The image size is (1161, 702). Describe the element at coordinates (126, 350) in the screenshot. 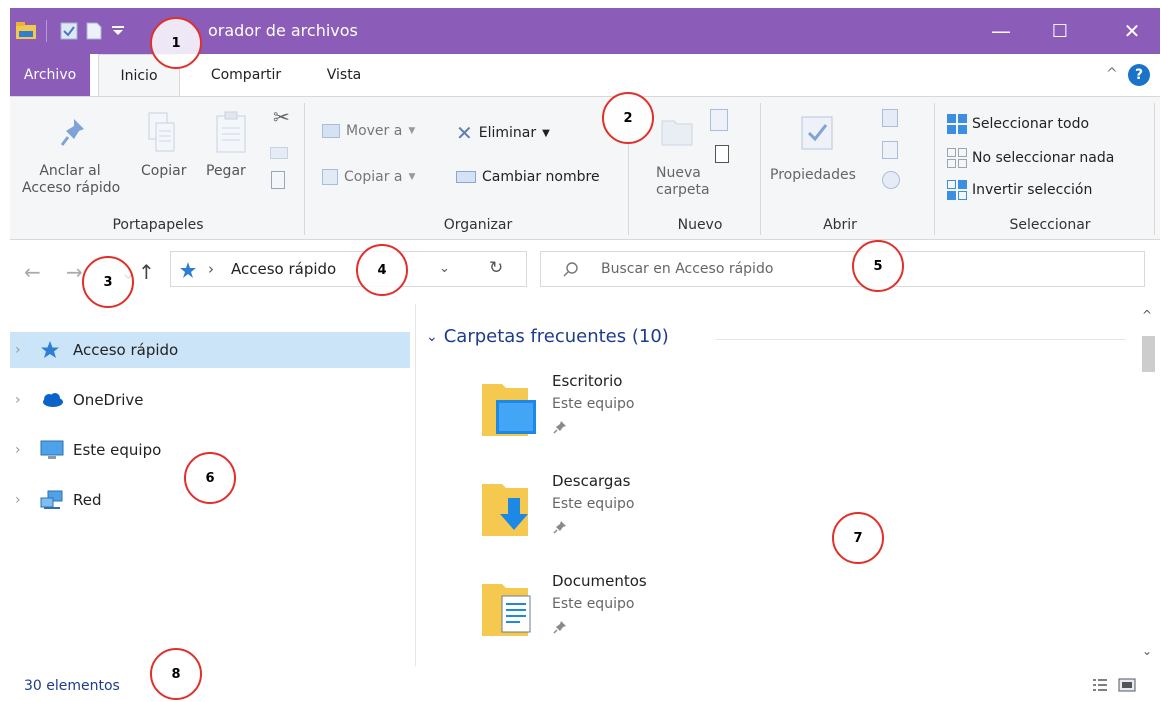

I see `nav-item-label: Acceso rápido` at that location.